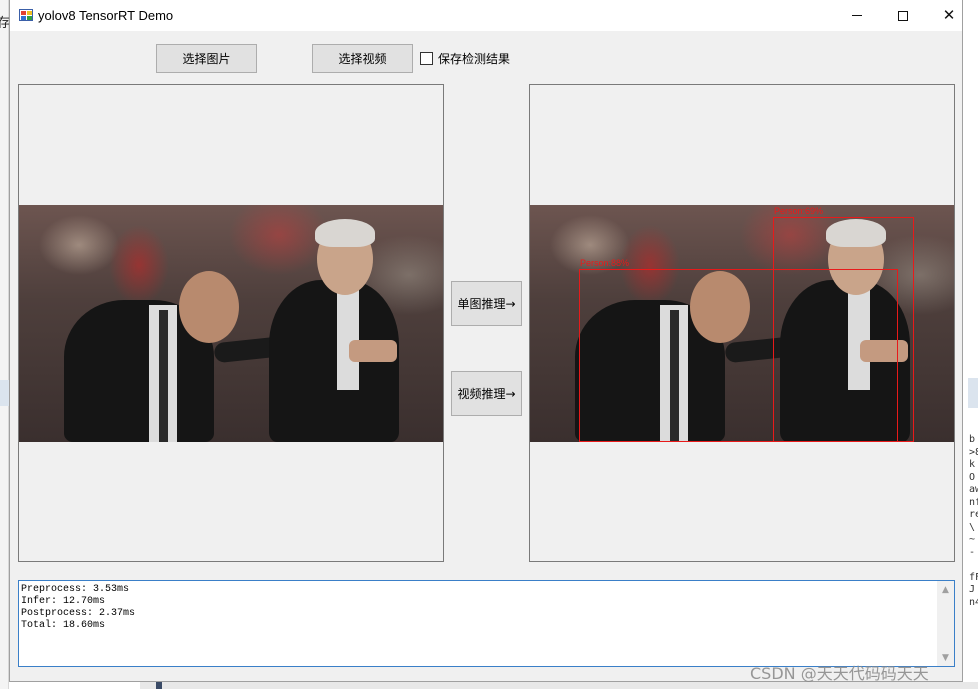 The image size is (978, 689). What do you see at coordinates (945, 589) in the screenshot?
I see `scroll-up-icon: ▲` at bounding box center [945, 589].